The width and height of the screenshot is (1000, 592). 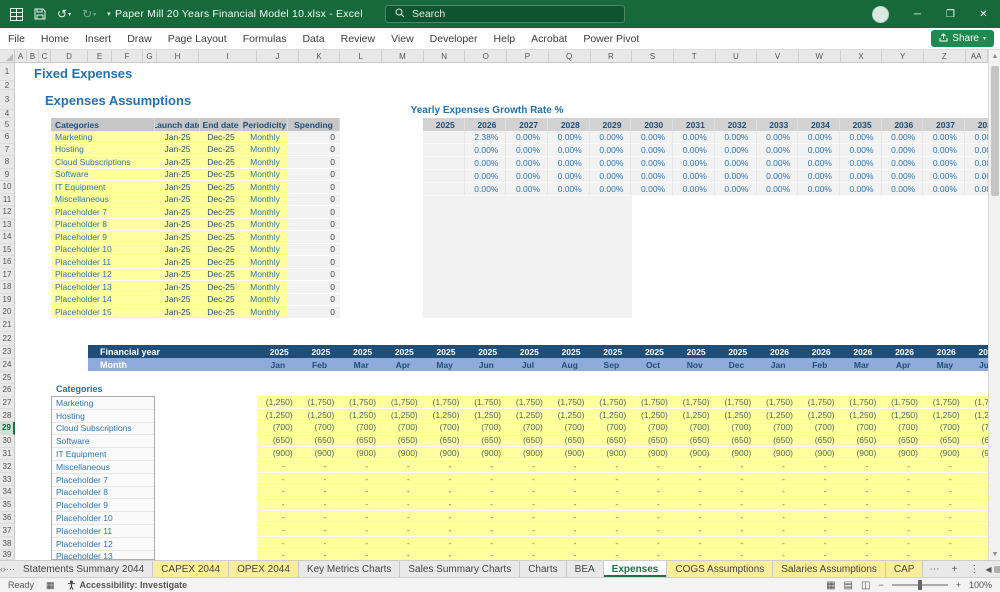 I want to click on undo-button: ↺ ▾, so click(x=64, y=14).